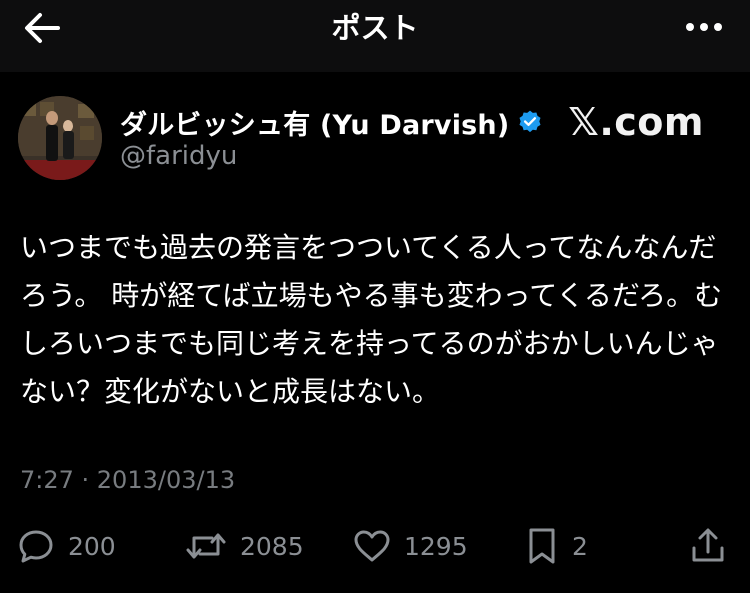  I want to click on top-bar: ポスト, so click(375, 36).